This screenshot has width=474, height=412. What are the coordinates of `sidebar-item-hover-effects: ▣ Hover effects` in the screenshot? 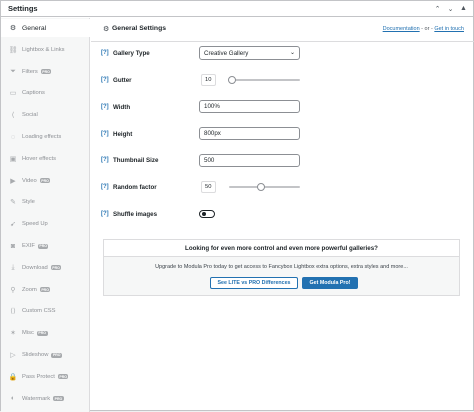 It's located at (45, 159).